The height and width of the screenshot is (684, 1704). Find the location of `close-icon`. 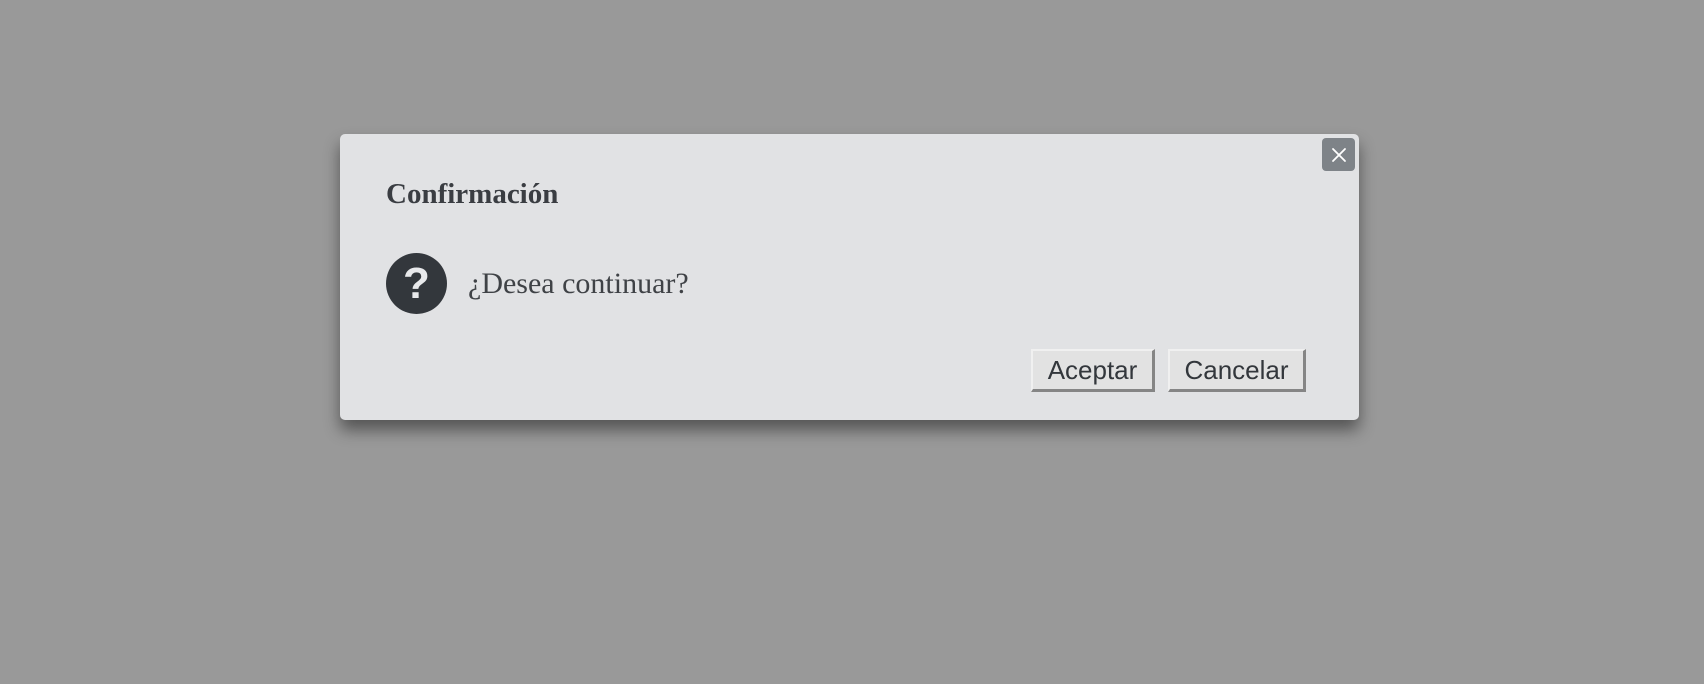

close-icon is located at coordinates (1338, 154).